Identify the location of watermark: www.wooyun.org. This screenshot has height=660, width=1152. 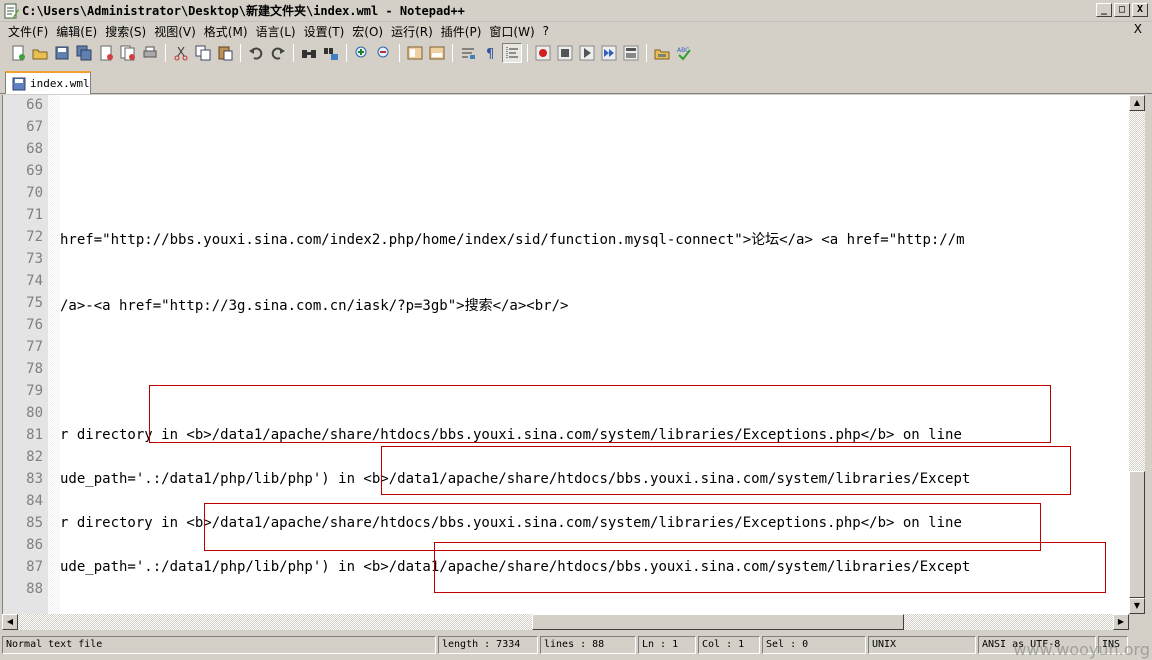
(1081, 649).